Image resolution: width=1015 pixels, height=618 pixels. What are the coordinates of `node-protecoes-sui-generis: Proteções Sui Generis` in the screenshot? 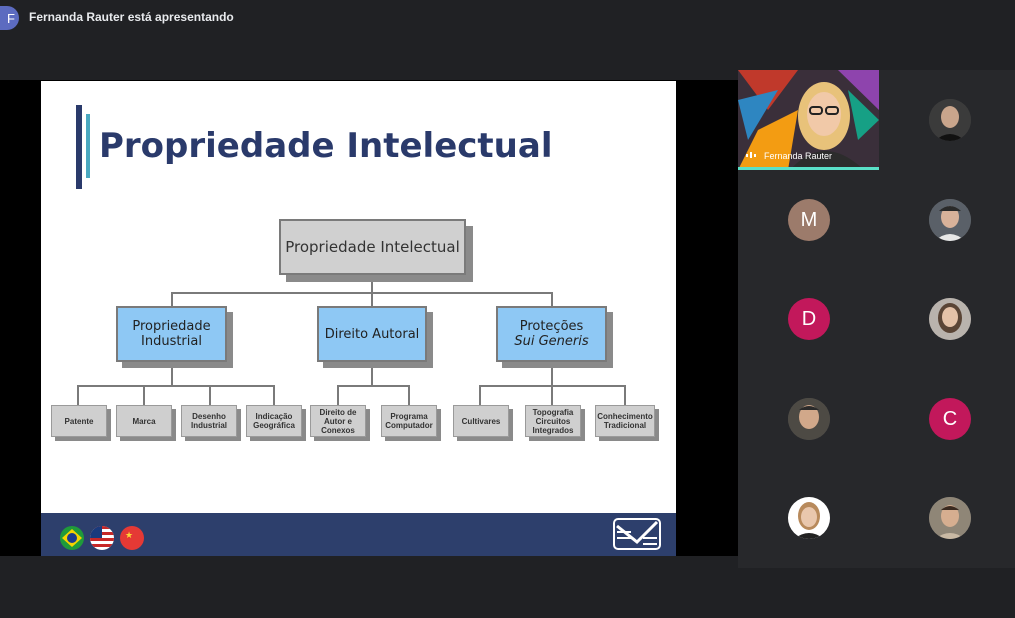 It's located at (551, 334).